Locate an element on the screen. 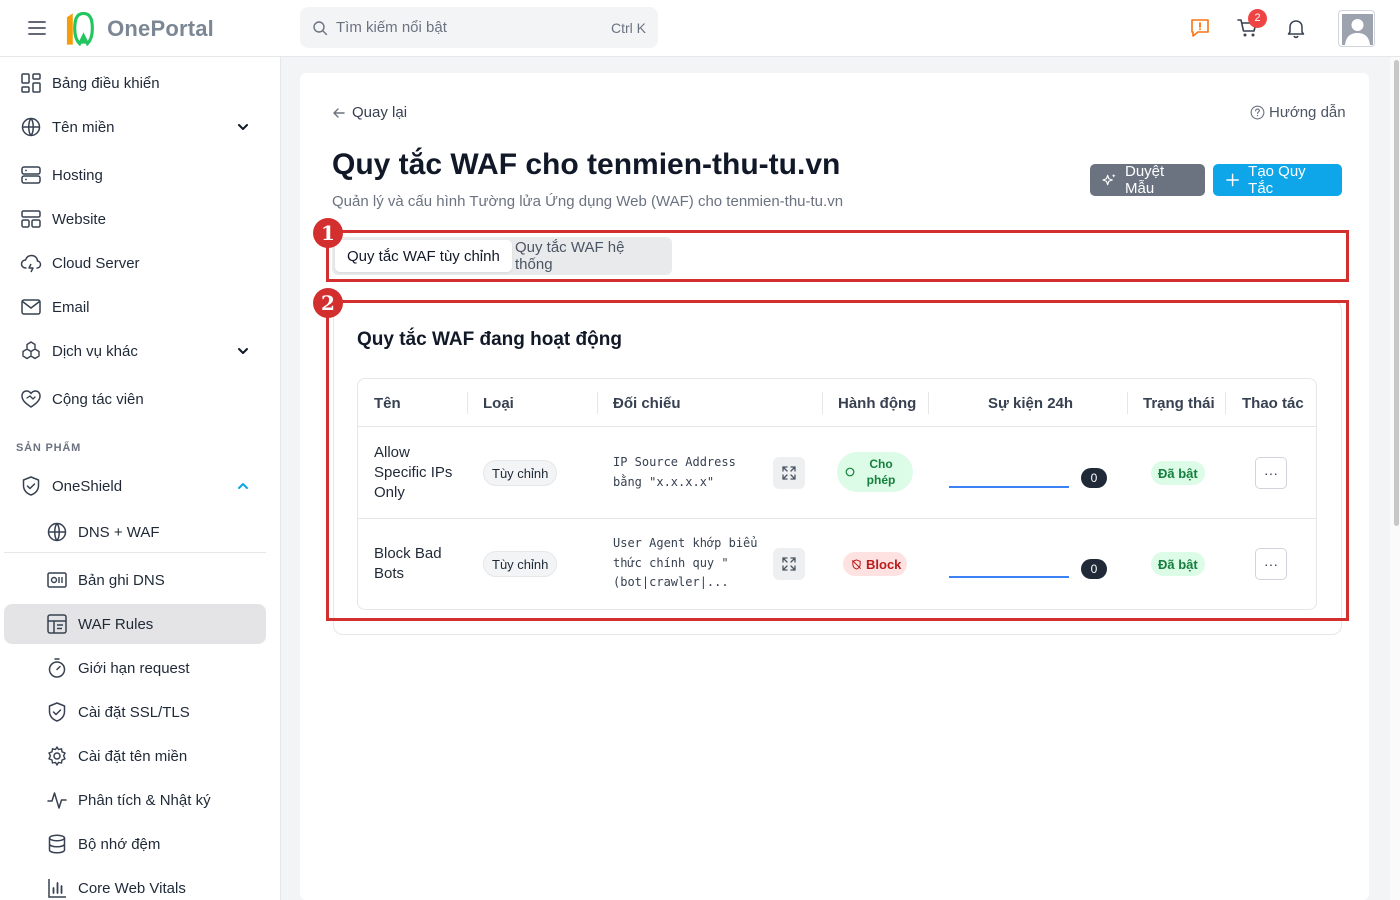  browse-templates-label: Duyệt Mẫu is located at coordinates (1145, 180).